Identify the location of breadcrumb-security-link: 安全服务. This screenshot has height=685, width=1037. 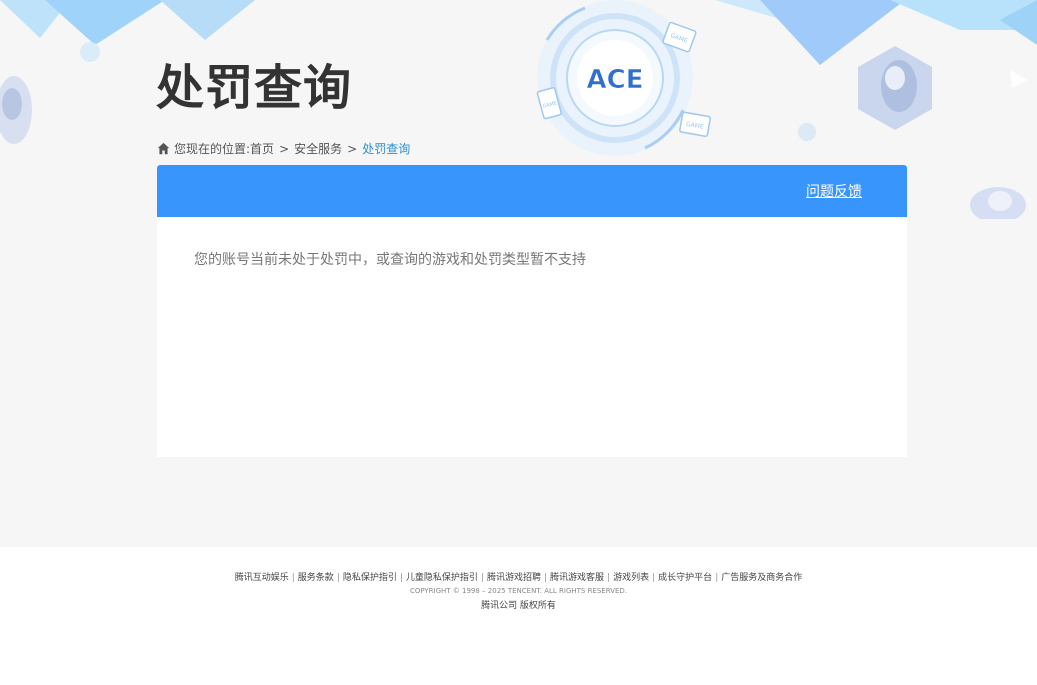
(318, 148).